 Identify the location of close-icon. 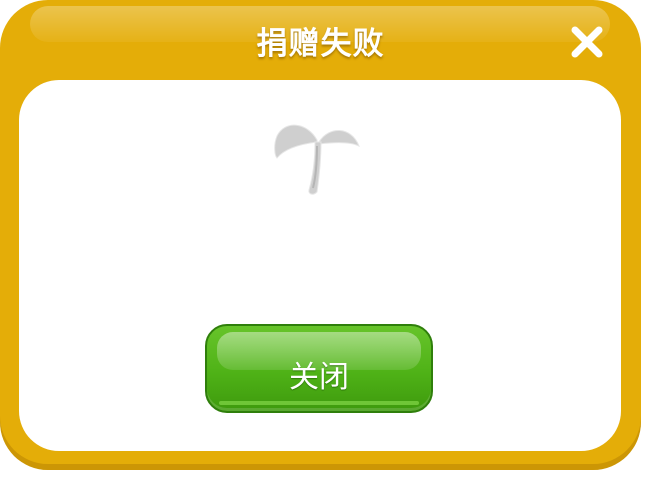
(587, 42).